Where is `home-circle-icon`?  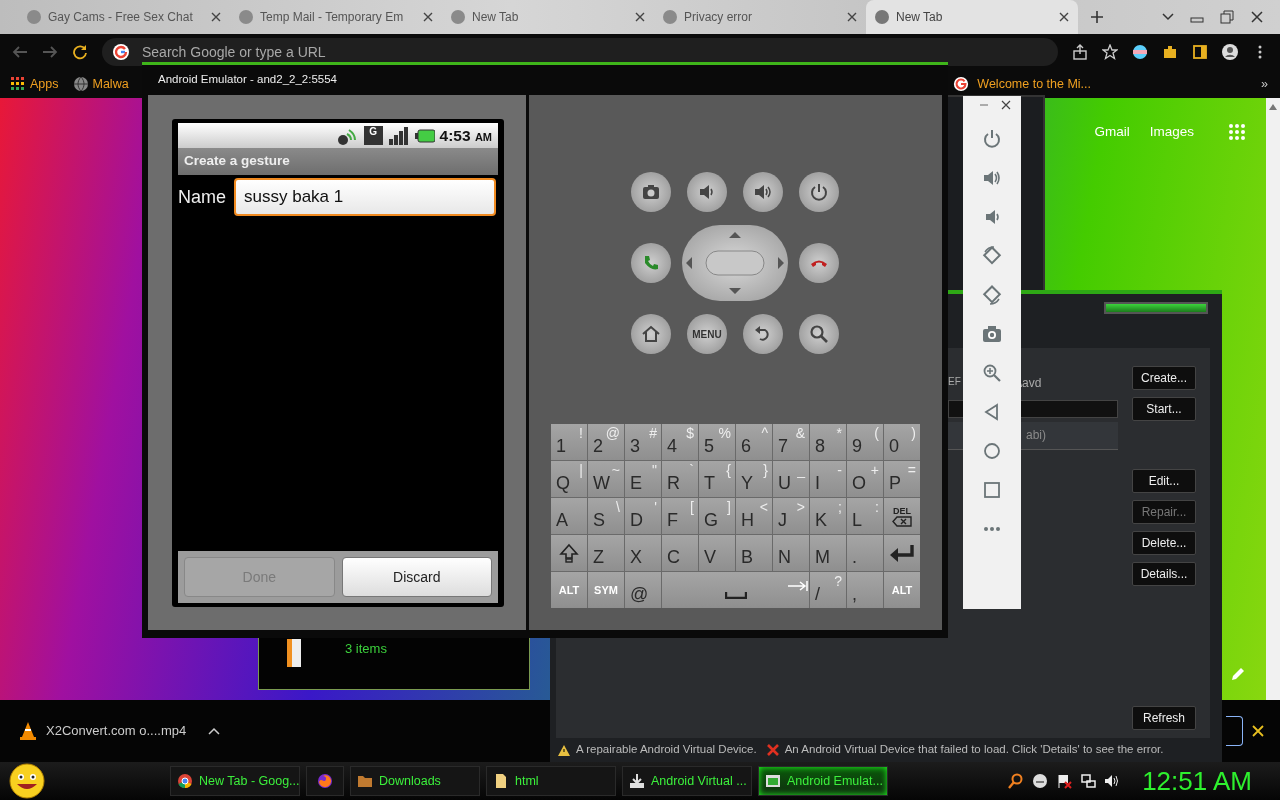 home-circle-icon is located at coordinates (992, 451).